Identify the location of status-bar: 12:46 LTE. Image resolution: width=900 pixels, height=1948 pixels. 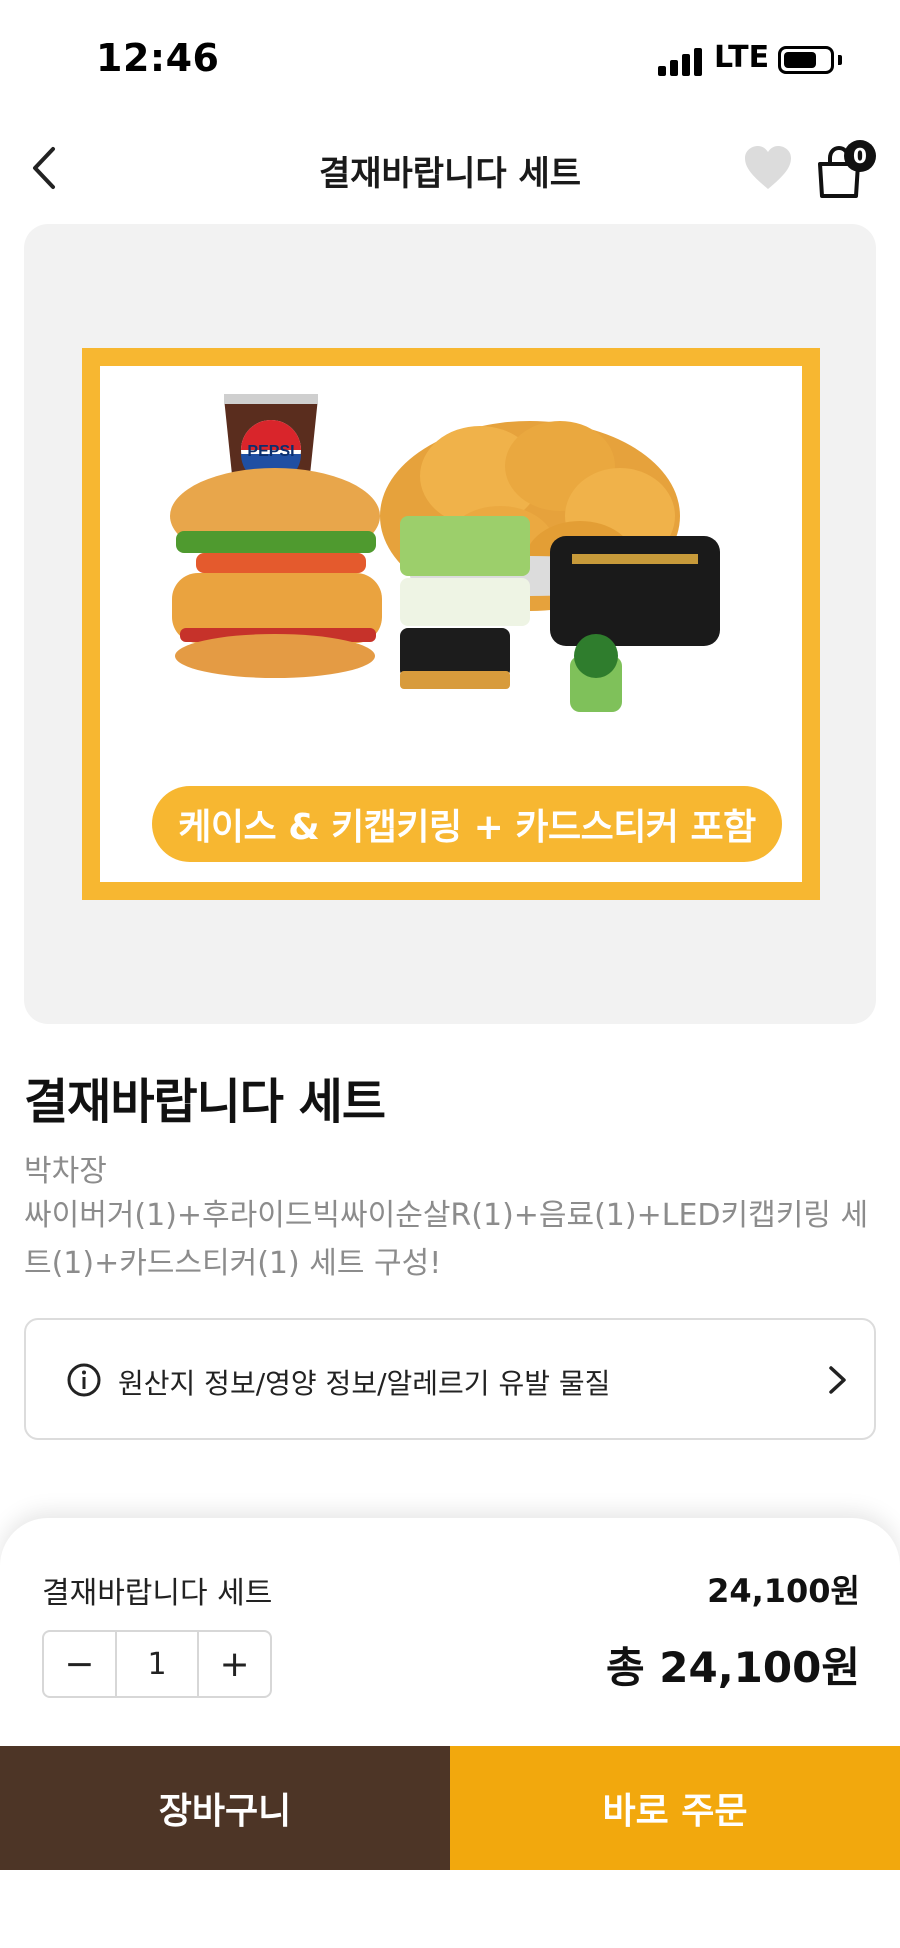
(450, 60).